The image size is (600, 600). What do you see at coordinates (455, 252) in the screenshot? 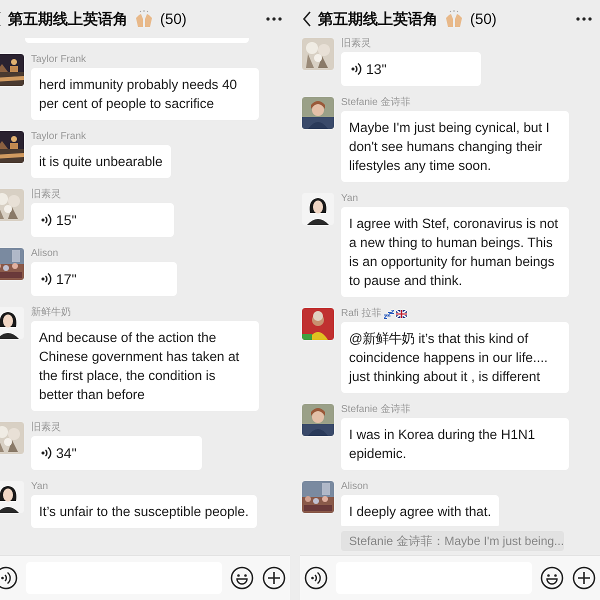
I see `message-bubble: I agree with Stef, coronavirus is not a new thing to human beings. This is an opportunity for human beings to pause and think.` at bounding box center [455, 252].